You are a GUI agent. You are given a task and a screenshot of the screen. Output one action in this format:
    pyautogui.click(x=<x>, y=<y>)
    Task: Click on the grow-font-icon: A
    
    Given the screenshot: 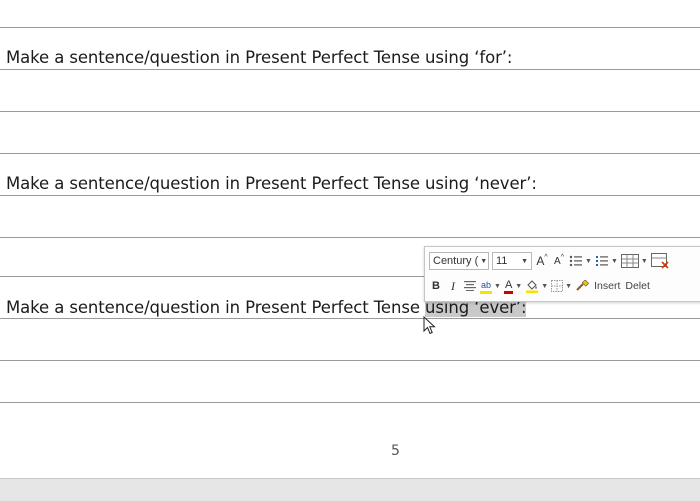 What is the action you would take?
    pyautogui.click(x=540, y=261)
    